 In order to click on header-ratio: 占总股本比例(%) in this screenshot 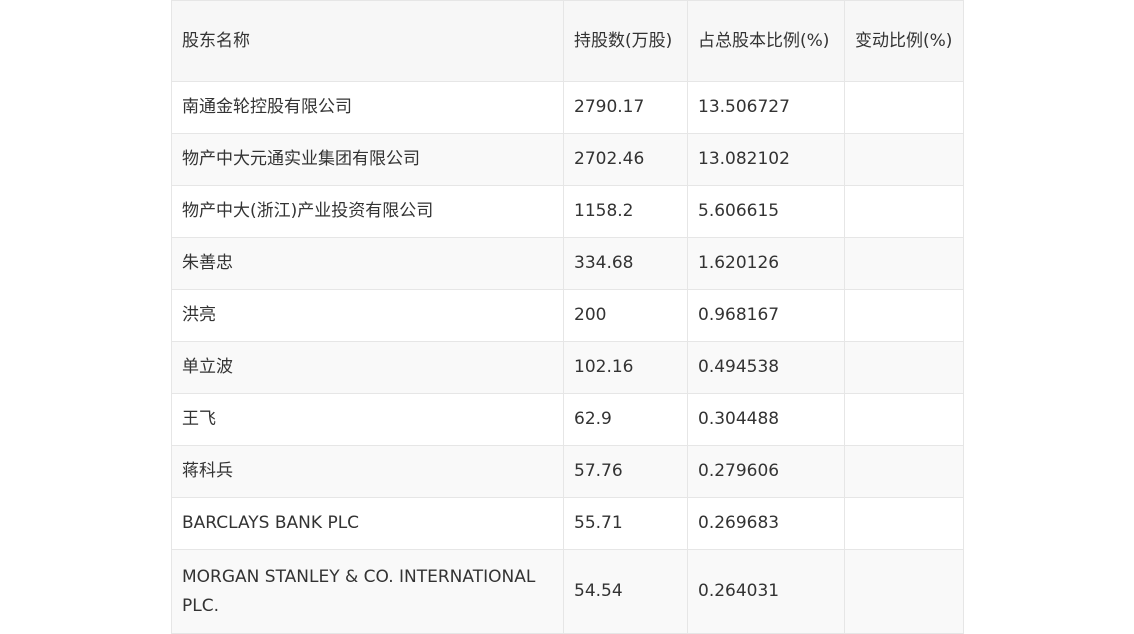, I will do `click(766, 41)`.